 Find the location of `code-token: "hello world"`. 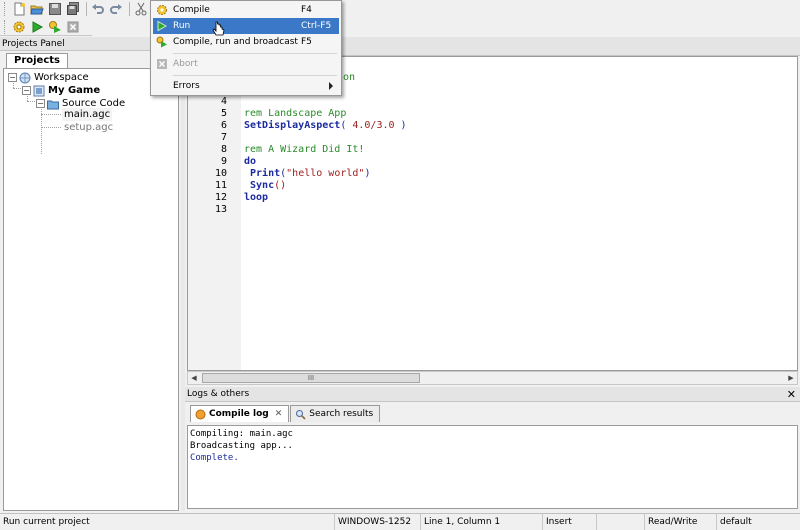

code-token: "hello world" is located at coordinates (325, 173).